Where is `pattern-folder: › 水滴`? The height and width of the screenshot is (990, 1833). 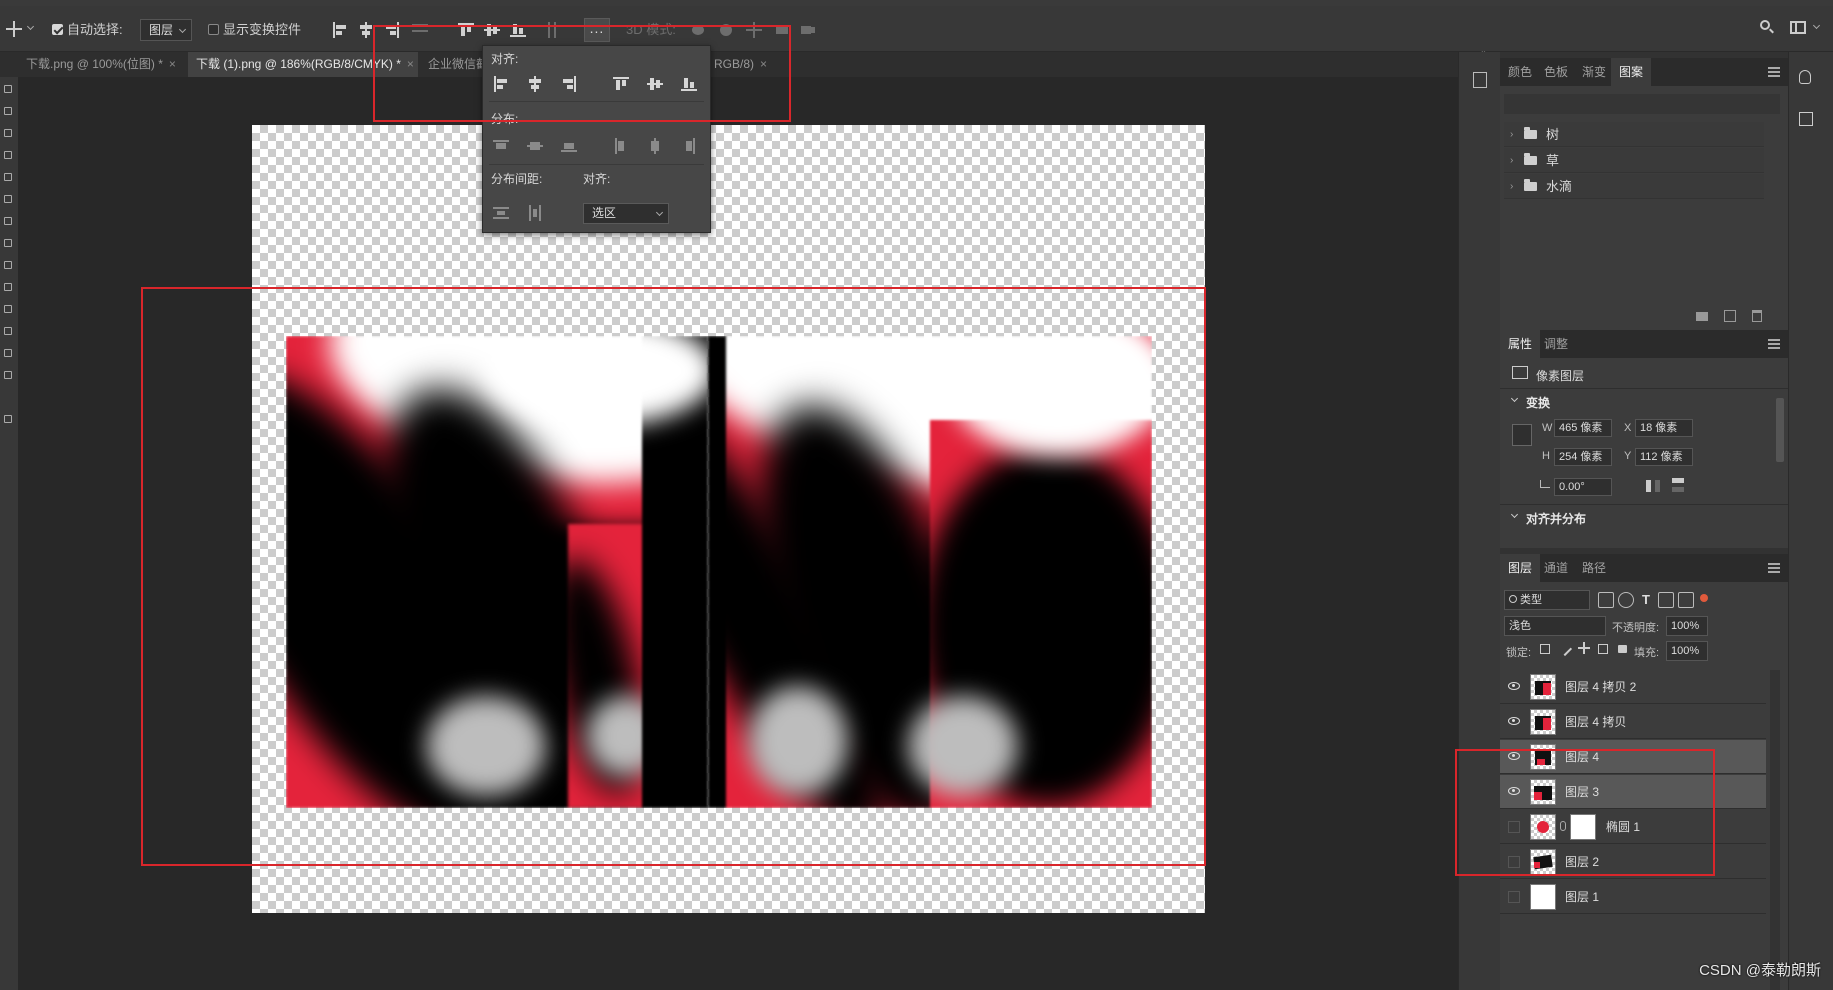 pattern-folder: › 水滴 is located at coordinates (1634, 186).